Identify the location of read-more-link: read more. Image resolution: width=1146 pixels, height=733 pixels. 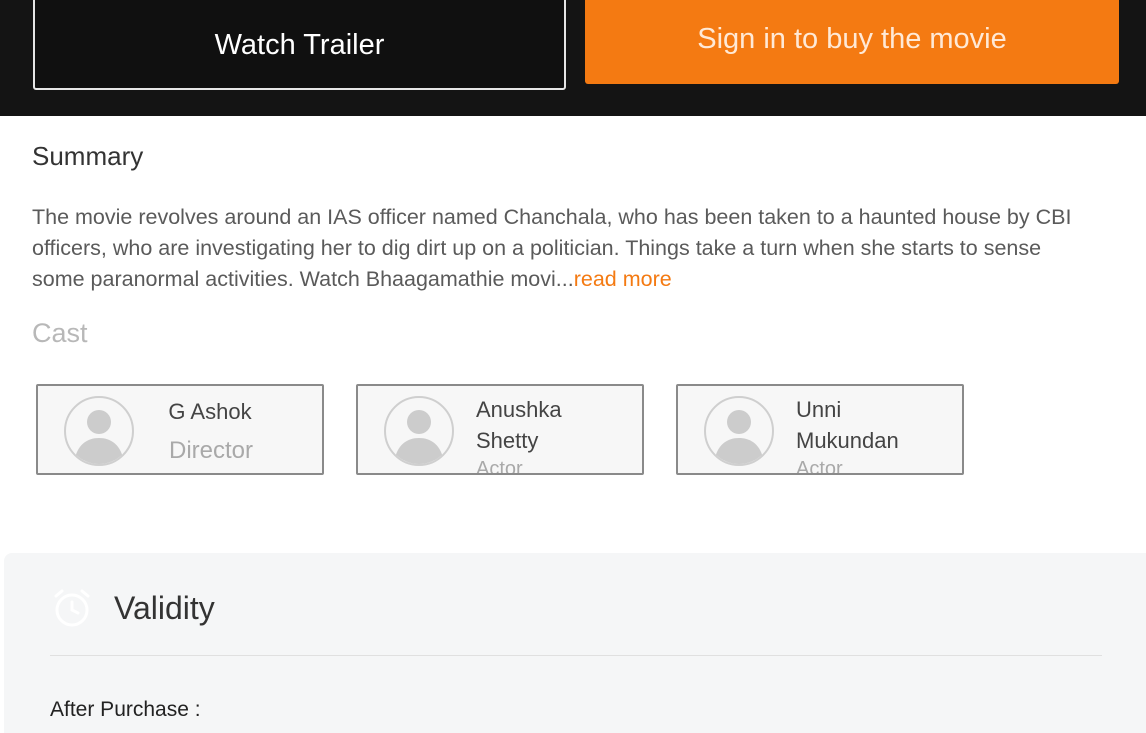
(623, 279).